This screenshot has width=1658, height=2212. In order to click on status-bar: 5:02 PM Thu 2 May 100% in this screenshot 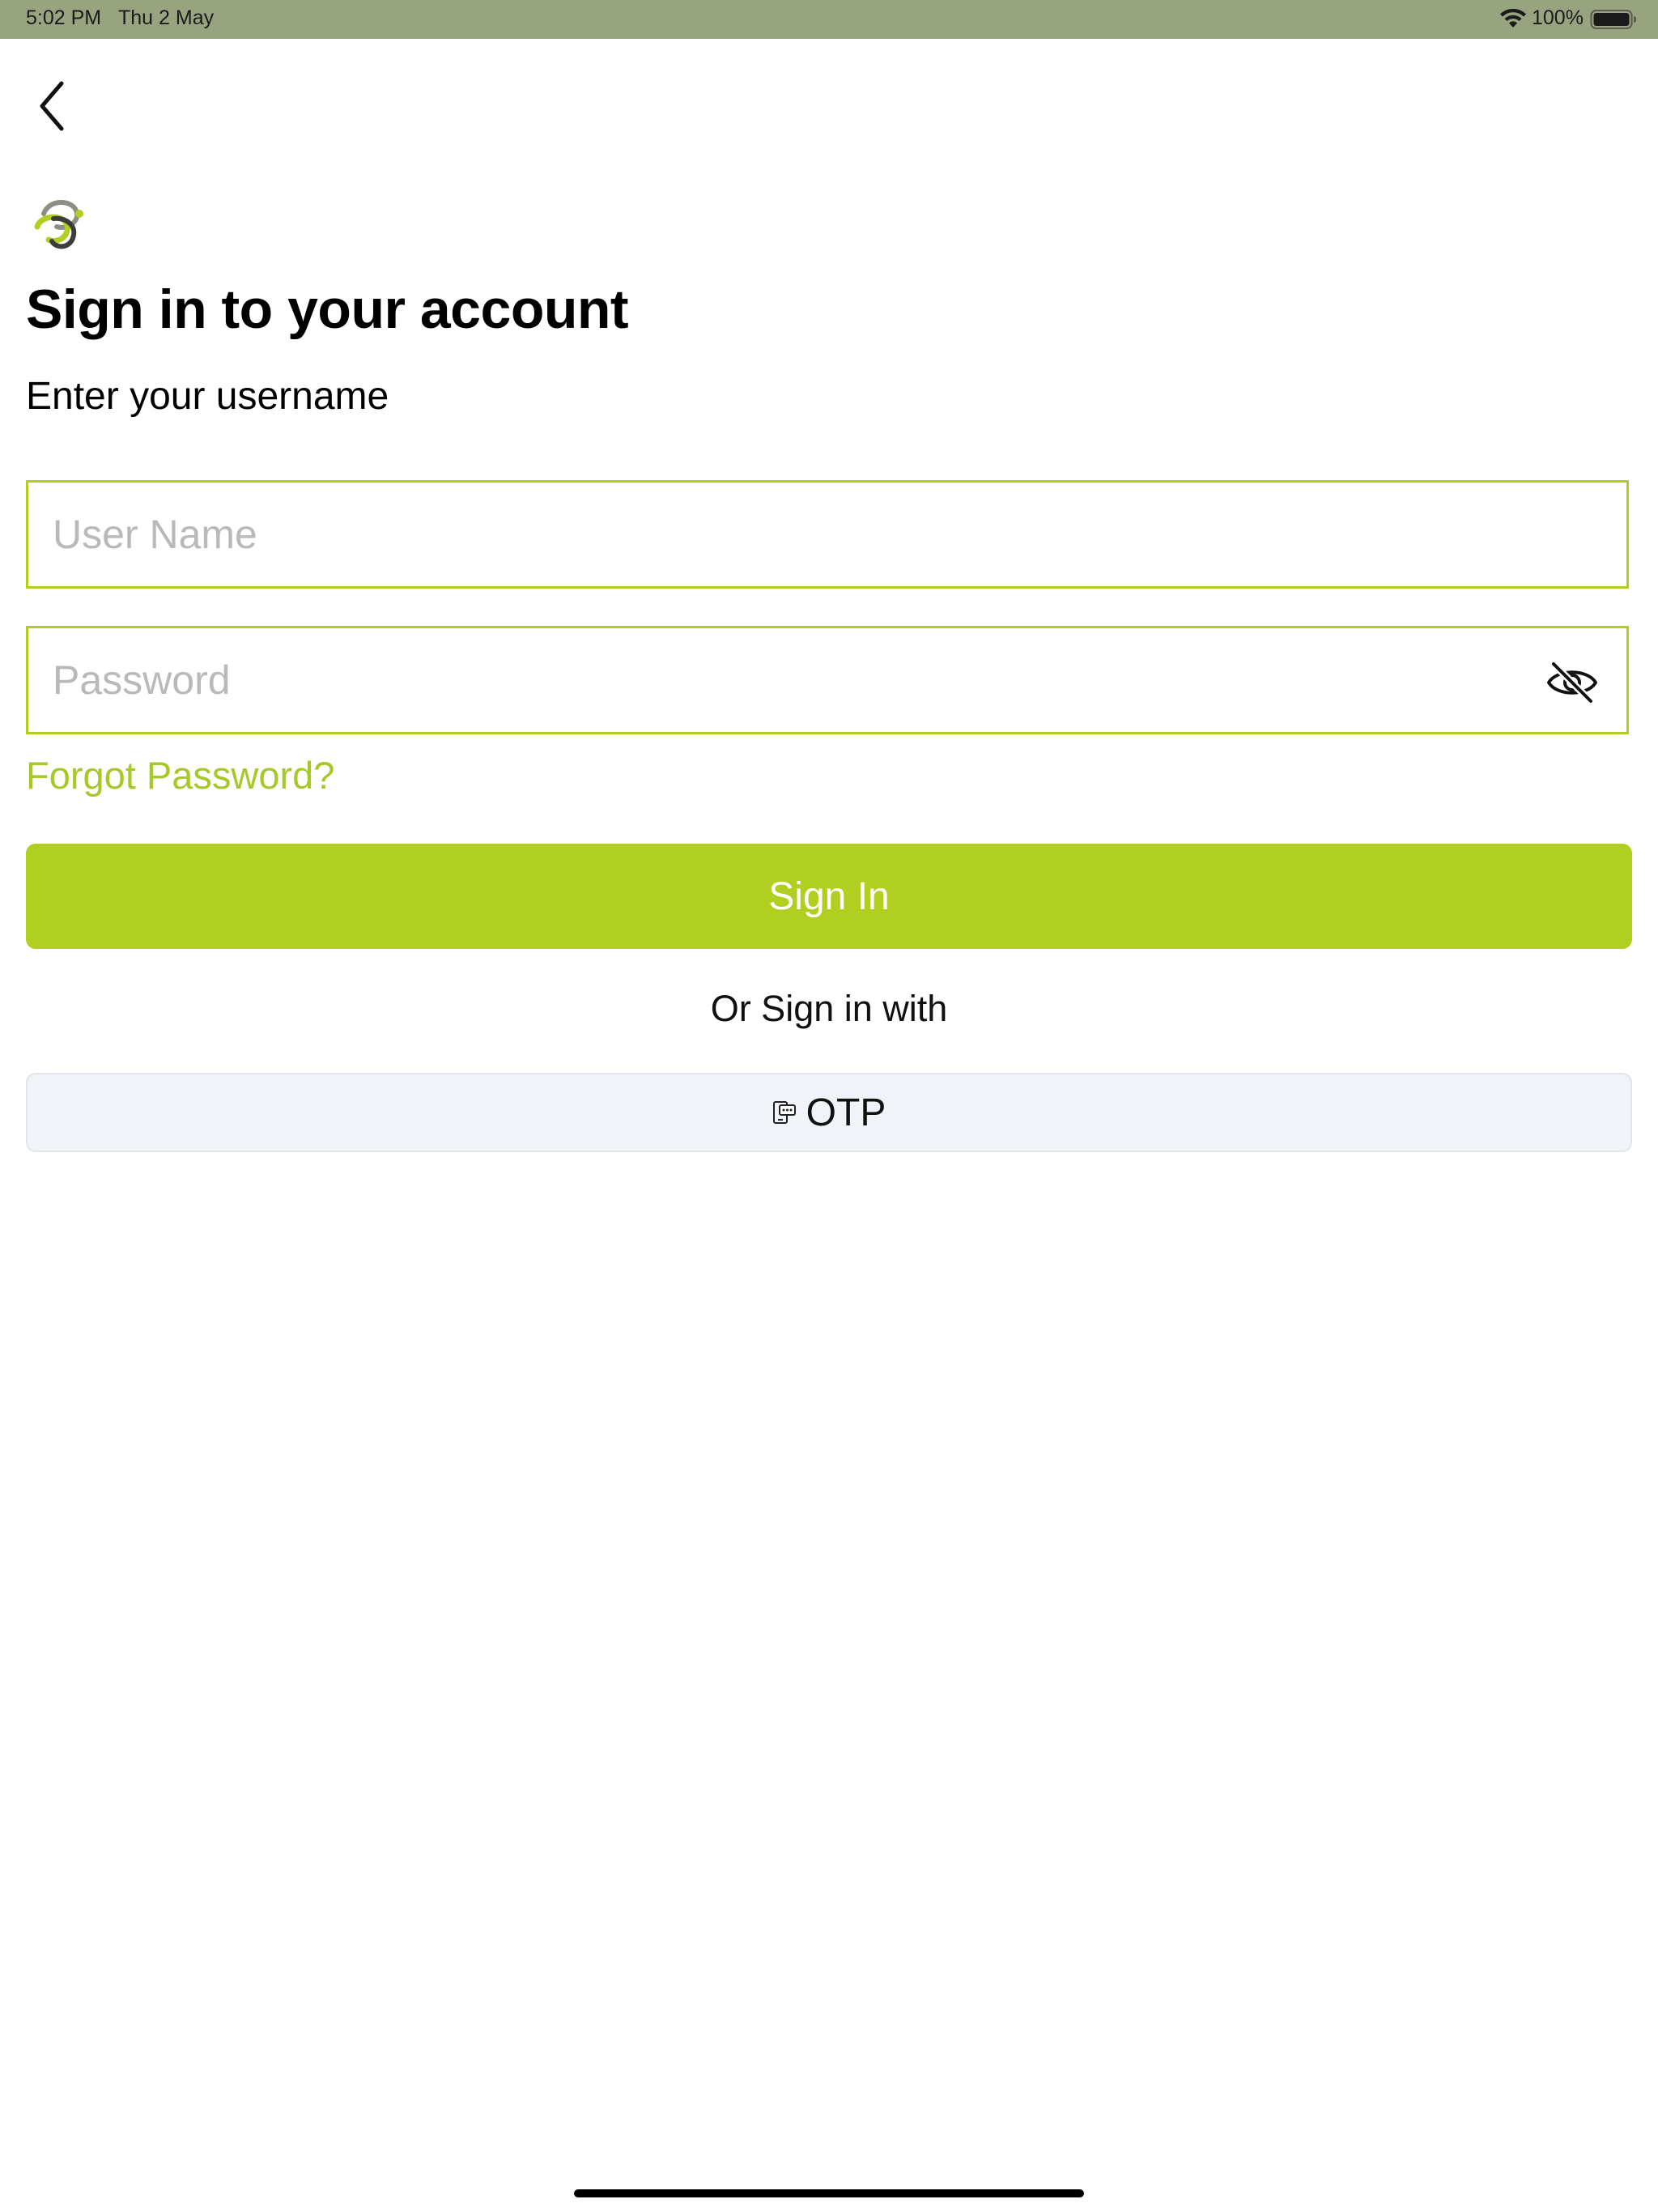, I will do `click(829, 19)`.